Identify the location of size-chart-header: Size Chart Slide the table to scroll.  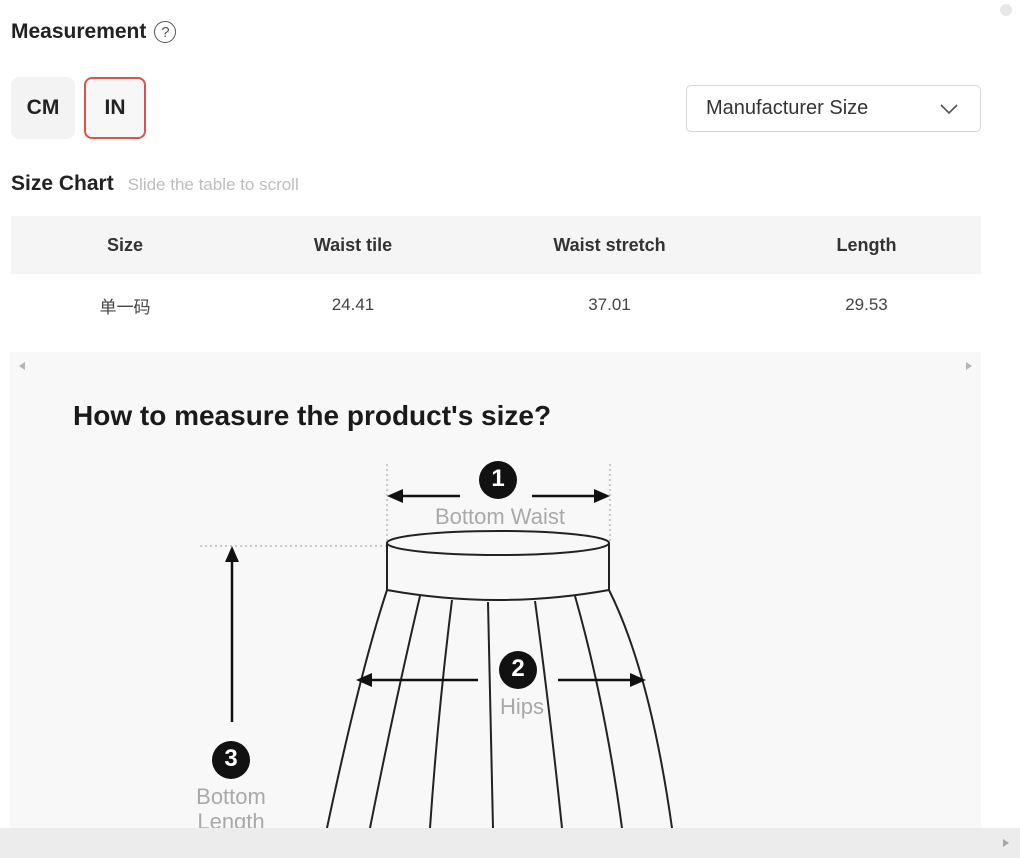
(155, 186).